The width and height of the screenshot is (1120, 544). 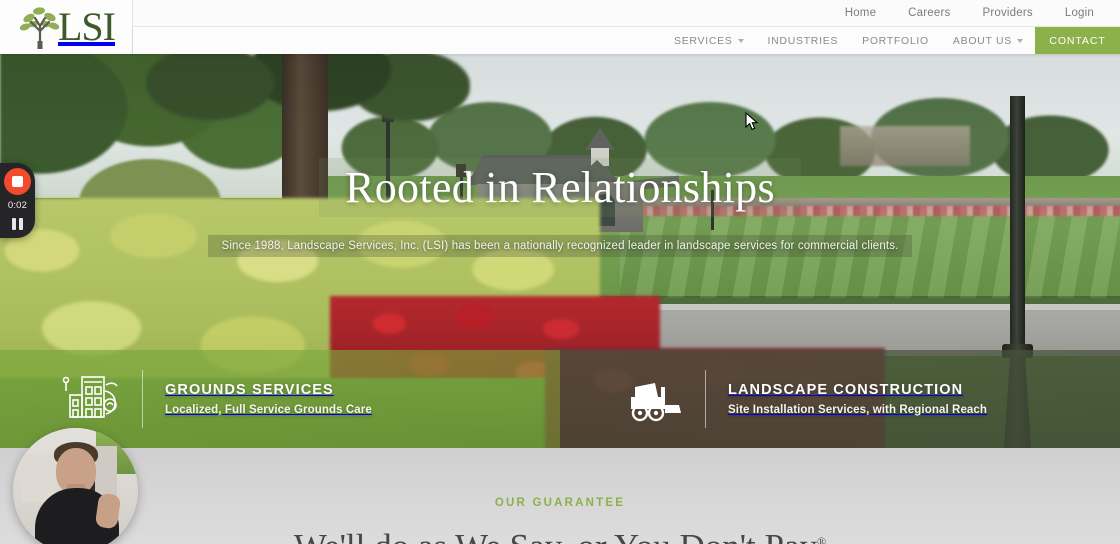 I want to click on stop-square-icon, so click(x=17, y=181).